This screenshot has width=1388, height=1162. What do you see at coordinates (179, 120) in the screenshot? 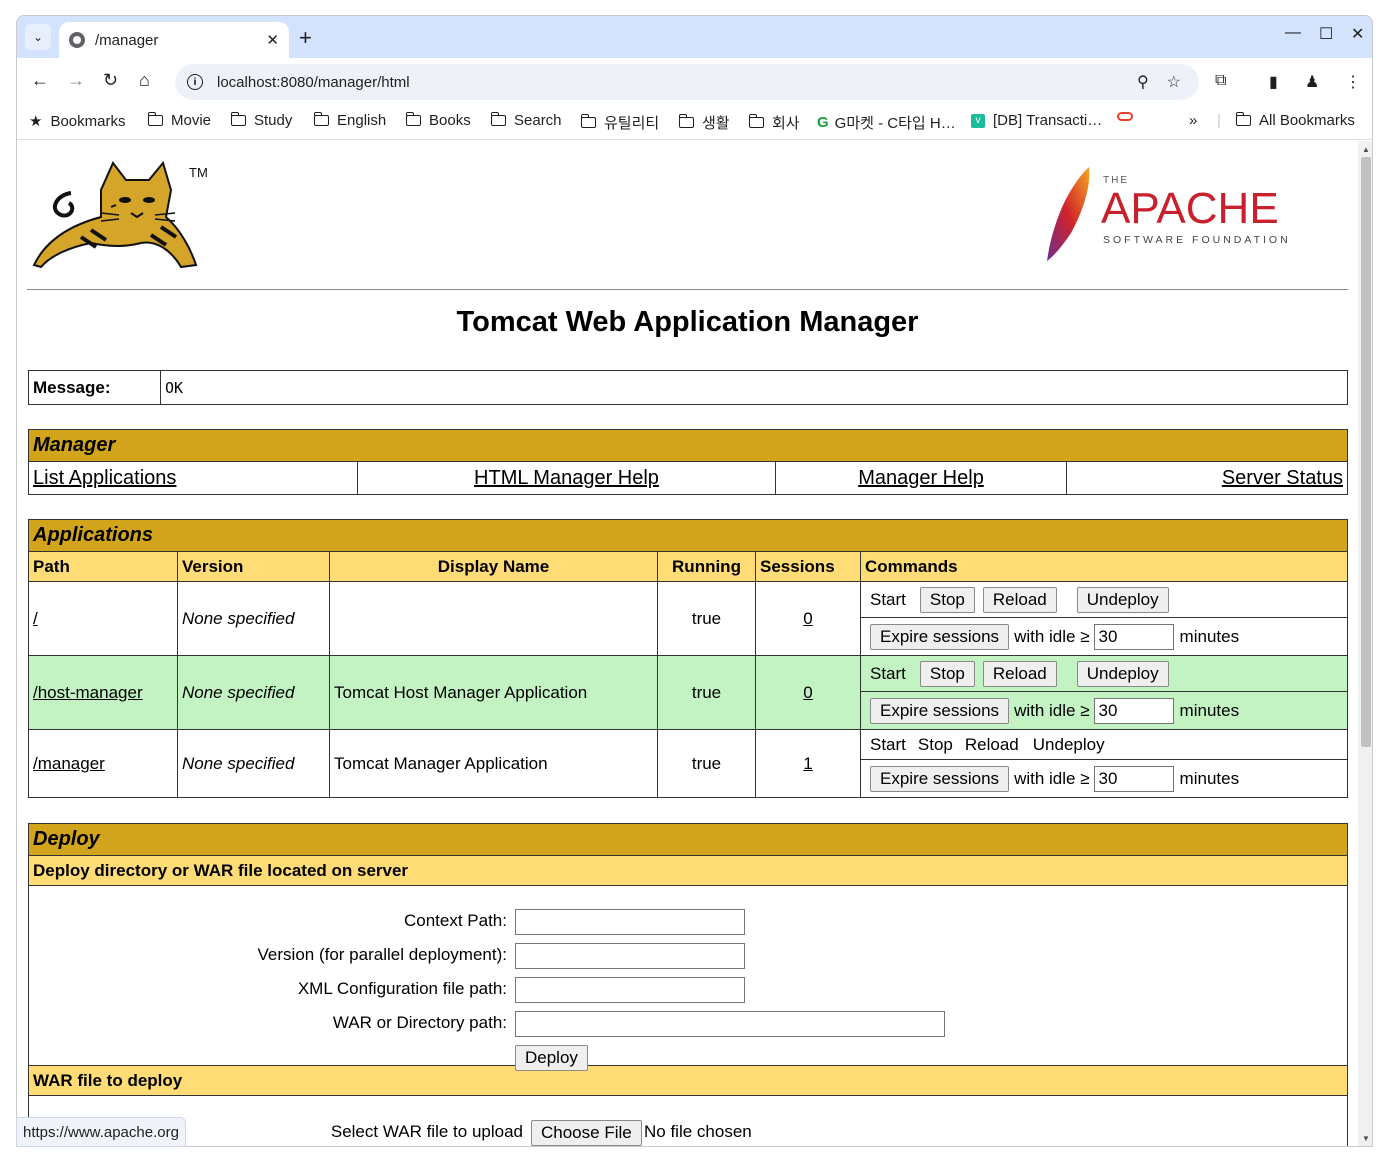
I see `bookmark-movie: Movie` at bounding box center [179, 120].